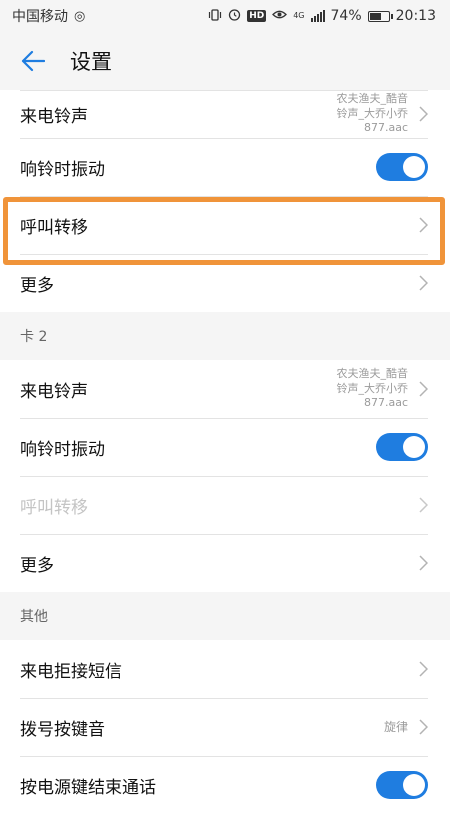 This screenshot has width=450, height=814. What do you see at coordinates (225, 114) in the screenshot?
I see `sim1-ringtone-row: 来电铃声 农夫渔夫_酷音 铃声_大乔小乔 877.aac` at bounding box center [225, 114].